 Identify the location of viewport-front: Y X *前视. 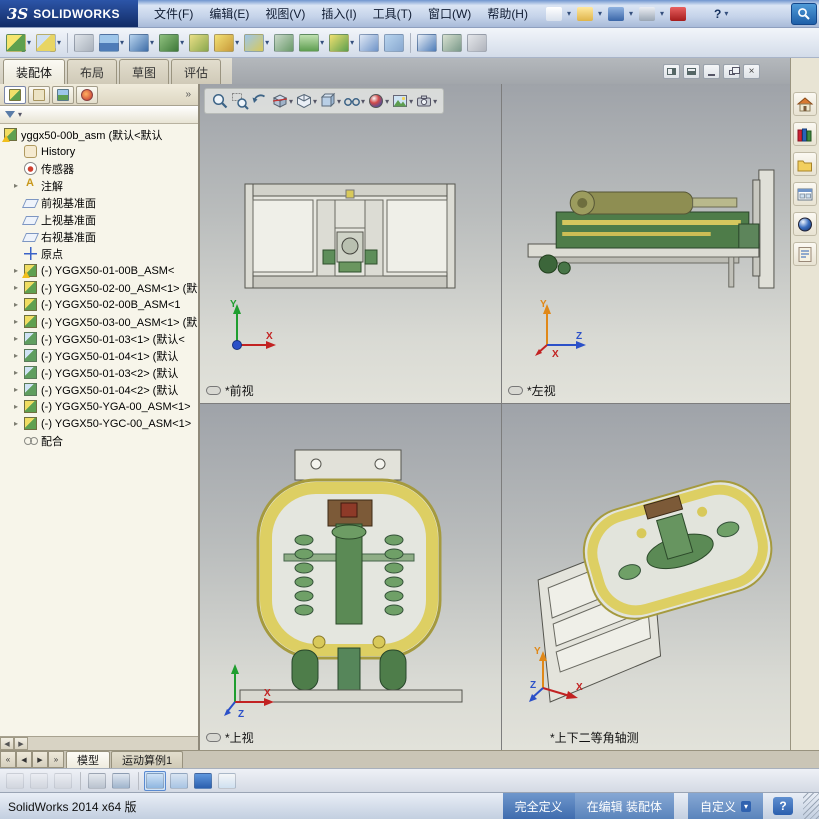
(350, 243).